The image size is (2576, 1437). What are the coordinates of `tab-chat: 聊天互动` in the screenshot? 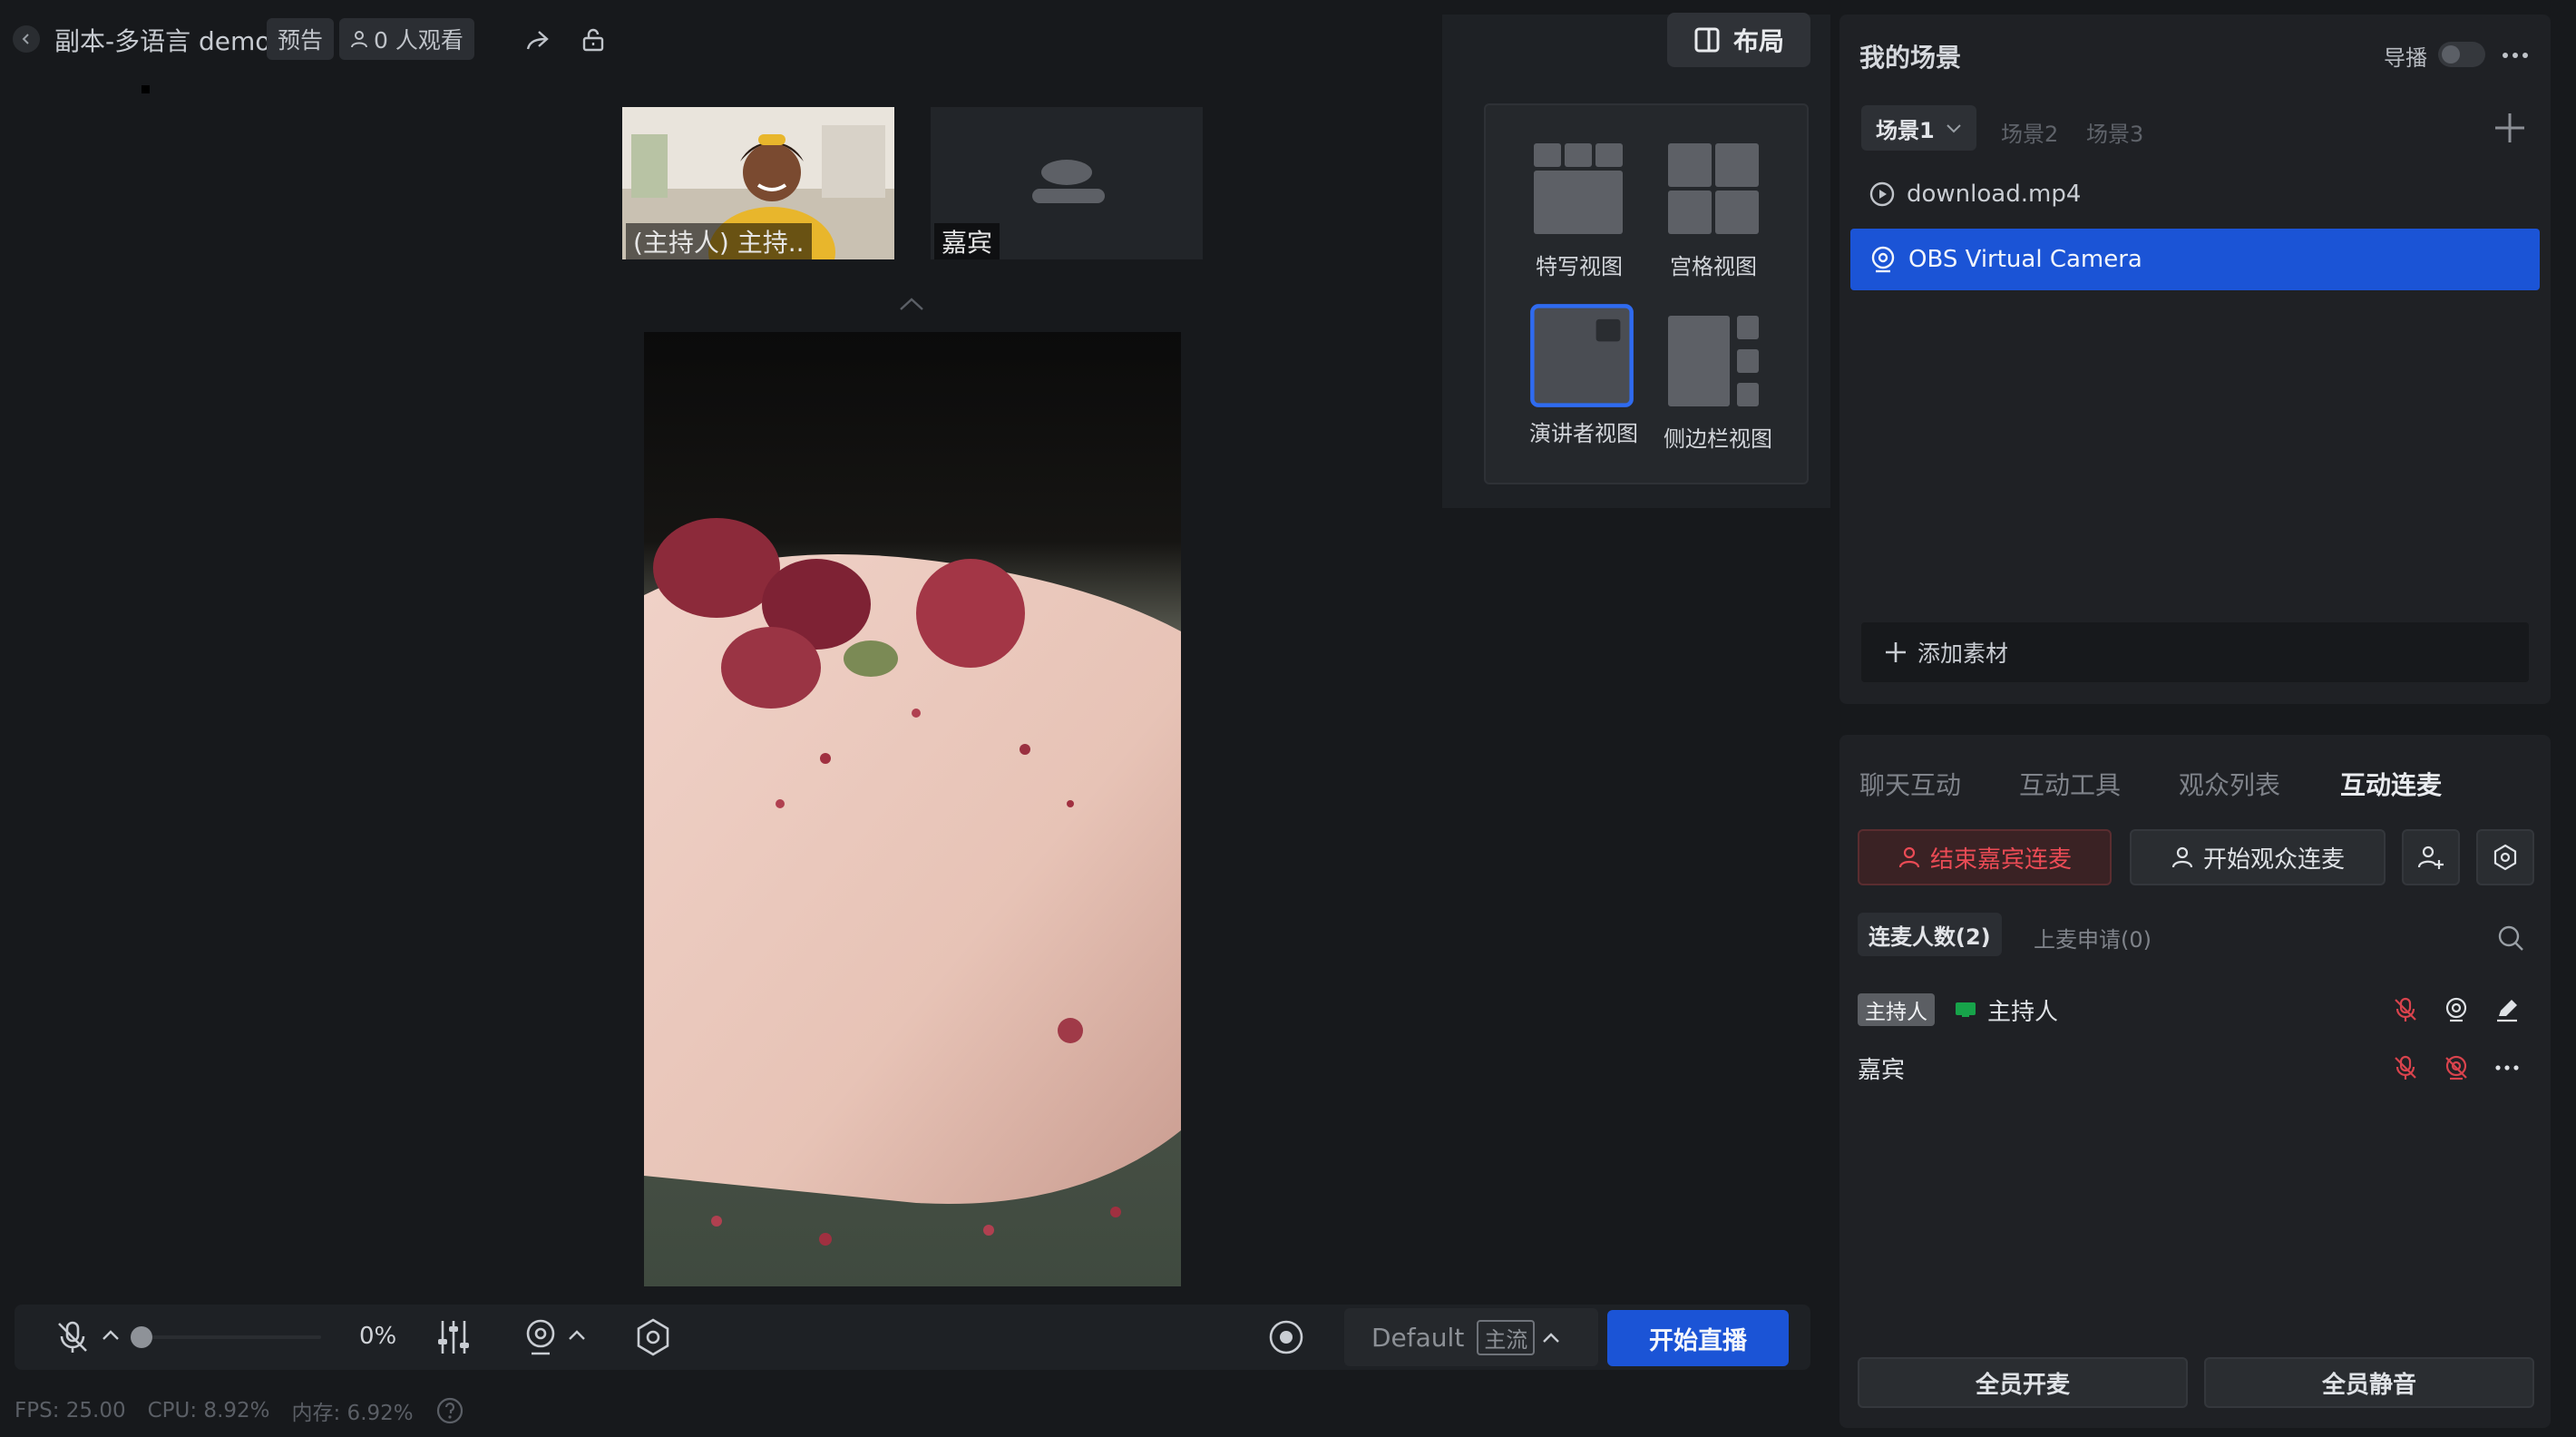 It's located at (1910, 784).